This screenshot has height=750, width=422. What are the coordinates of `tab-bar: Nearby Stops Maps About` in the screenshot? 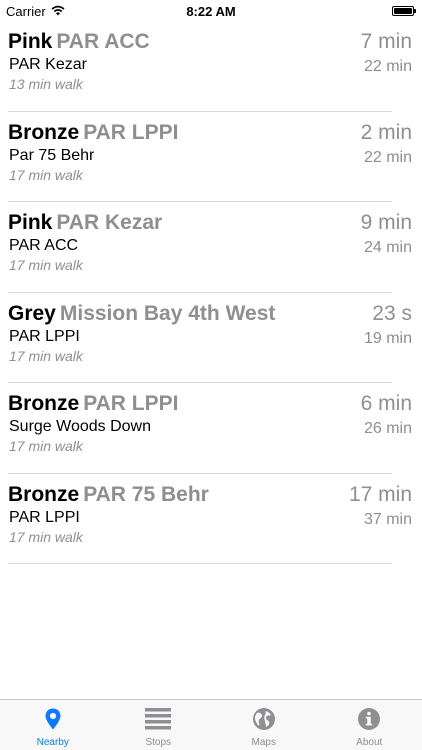 It's located at (211, 724).